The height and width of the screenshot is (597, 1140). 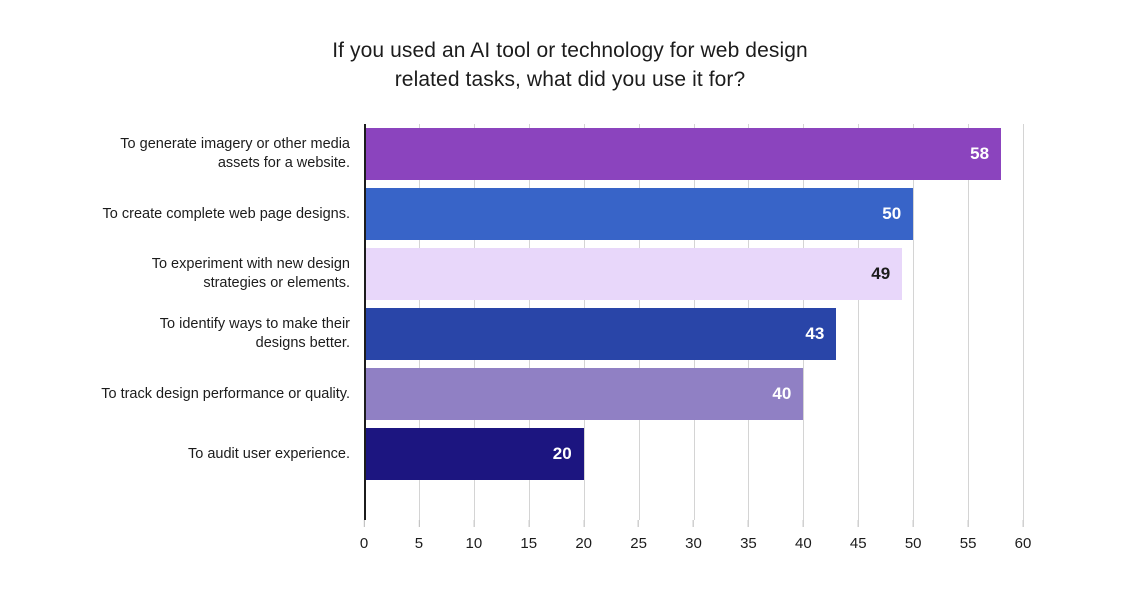 I want to click on bar-value-label-4: 40, so click(x=782, y=393).